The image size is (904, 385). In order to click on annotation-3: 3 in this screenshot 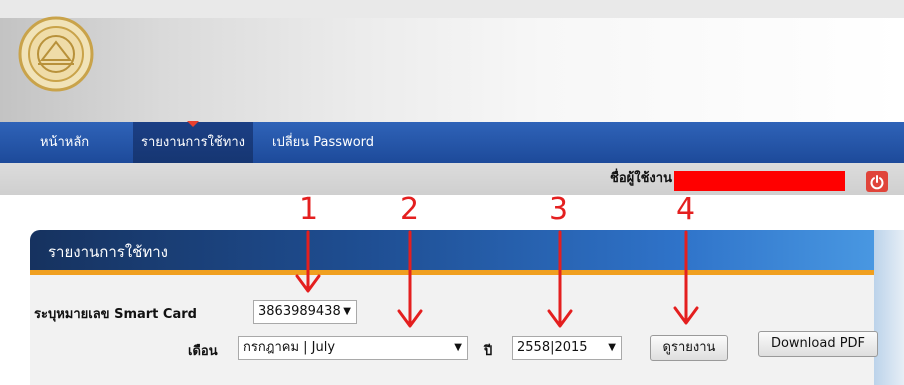, I will do `click(559, 209)`.